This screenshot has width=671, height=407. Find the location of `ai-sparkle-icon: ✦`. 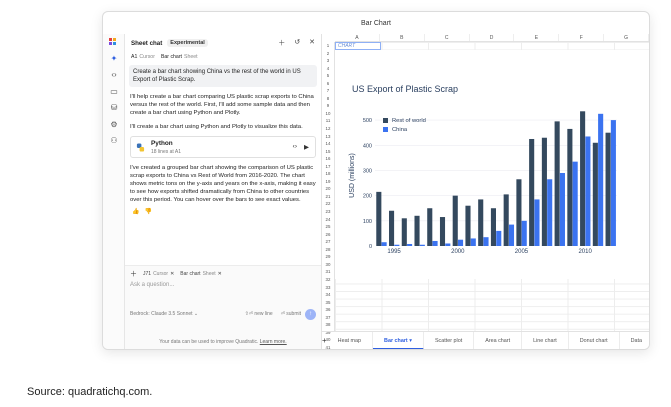

ai-sparkle-icon: ✦ is located at coordinates (114, 58).